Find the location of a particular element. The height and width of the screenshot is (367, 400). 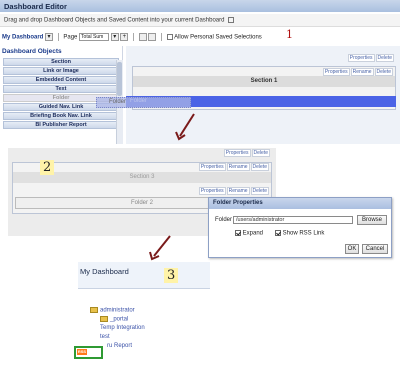

folder-rename-link: Rename is located at coordinates (238, 191).